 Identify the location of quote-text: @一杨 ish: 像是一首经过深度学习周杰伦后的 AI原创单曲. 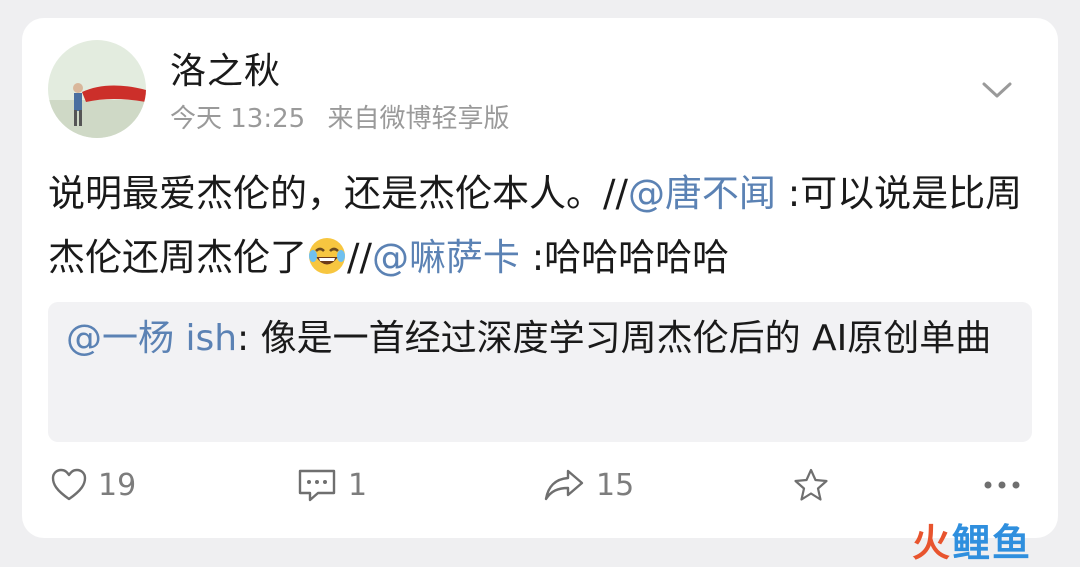
(546, 339).